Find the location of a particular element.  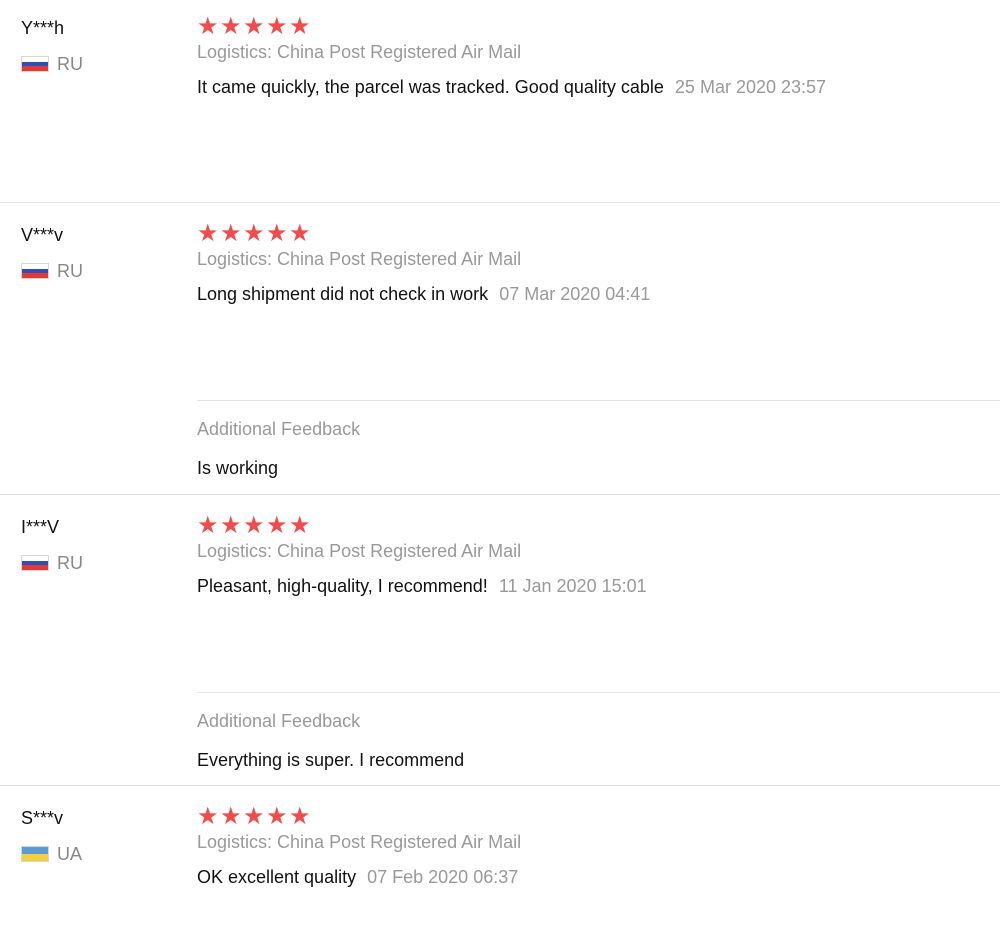

feedback-line: OK excellent quality 07 Feb 2020 06:37 is located at coordinates (357, 877).